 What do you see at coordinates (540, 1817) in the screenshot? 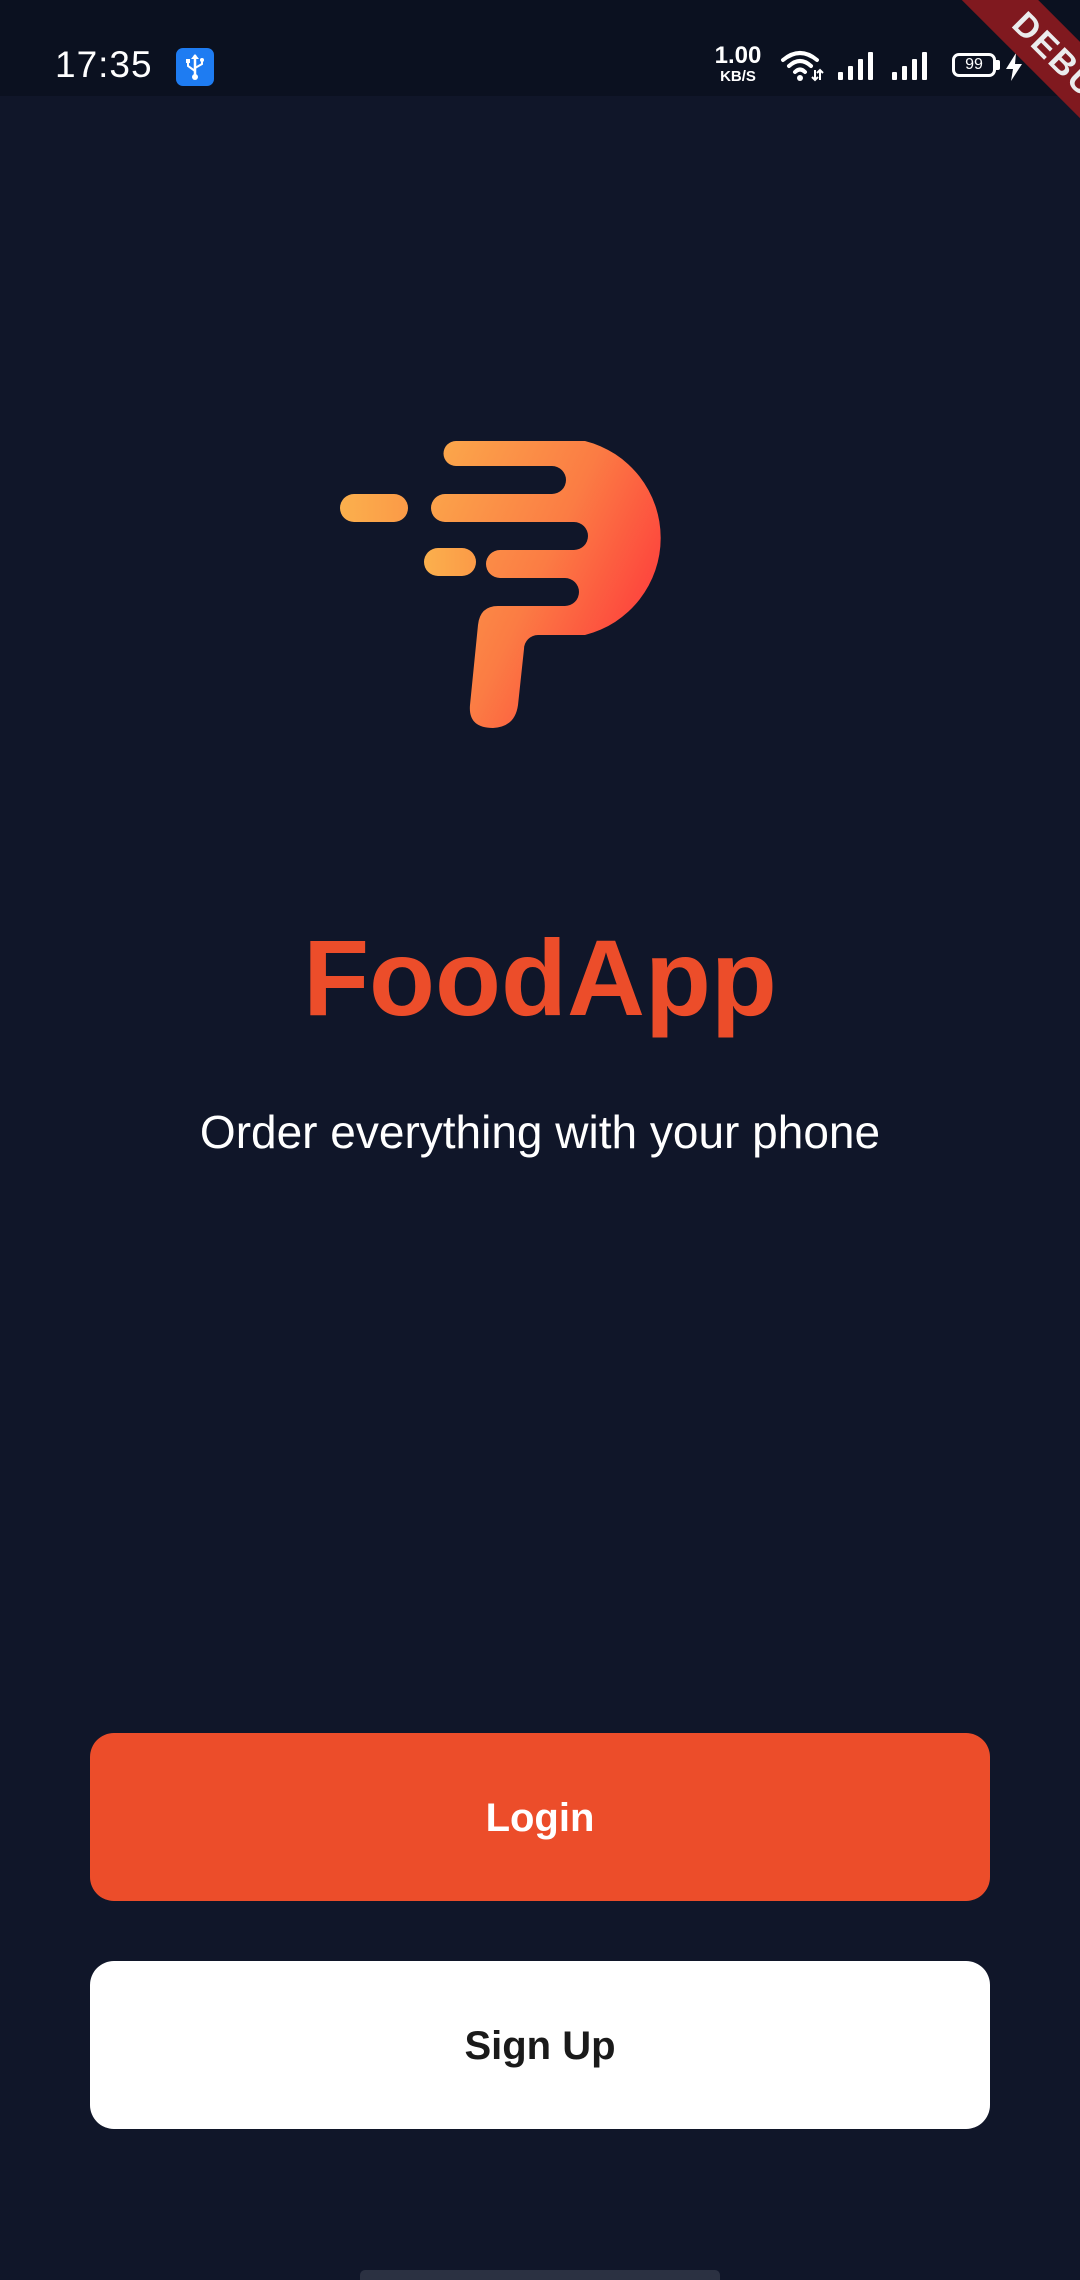
I see `login-button: Login` at bounding box center [540, 1817].